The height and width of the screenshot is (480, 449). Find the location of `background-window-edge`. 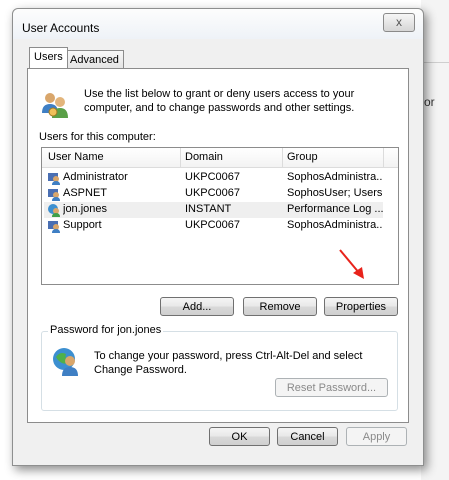

background-window-edge is located at coordinates (435, 240).